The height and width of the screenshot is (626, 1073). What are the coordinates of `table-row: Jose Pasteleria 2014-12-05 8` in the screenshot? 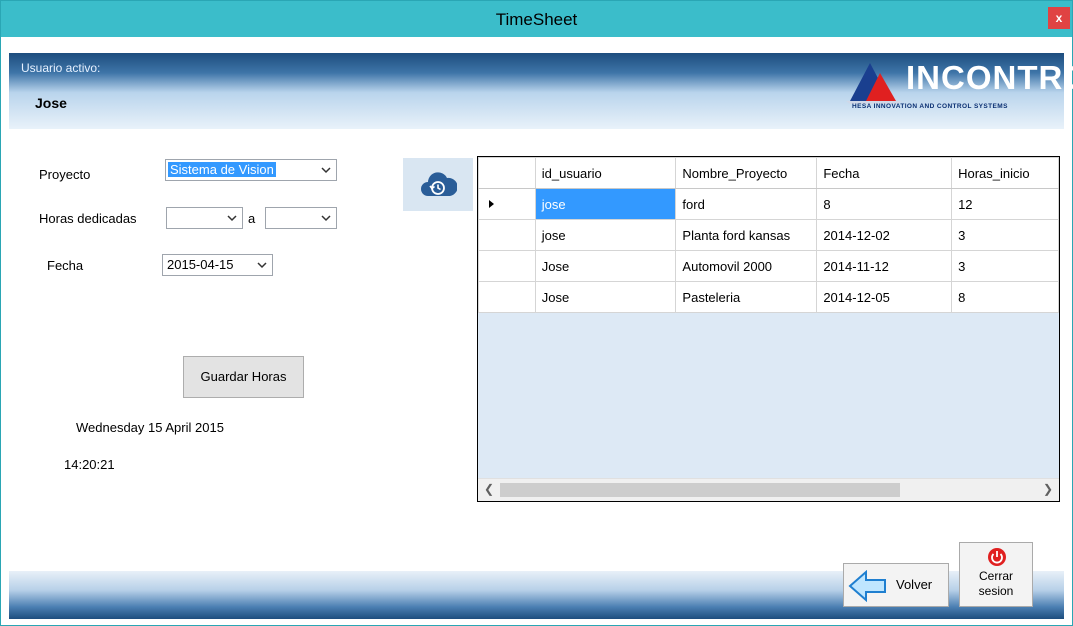 It's located at (768, 297).